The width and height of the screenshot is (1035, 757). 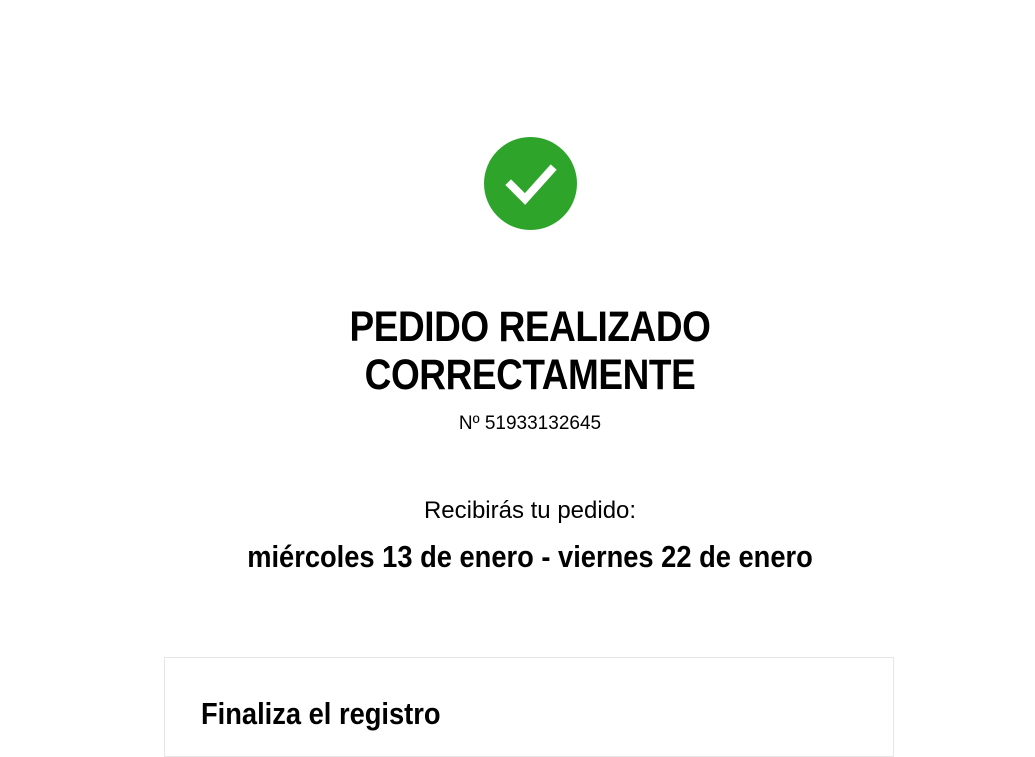 I want to click on checkmark-icon, so click(x=530, y=184).